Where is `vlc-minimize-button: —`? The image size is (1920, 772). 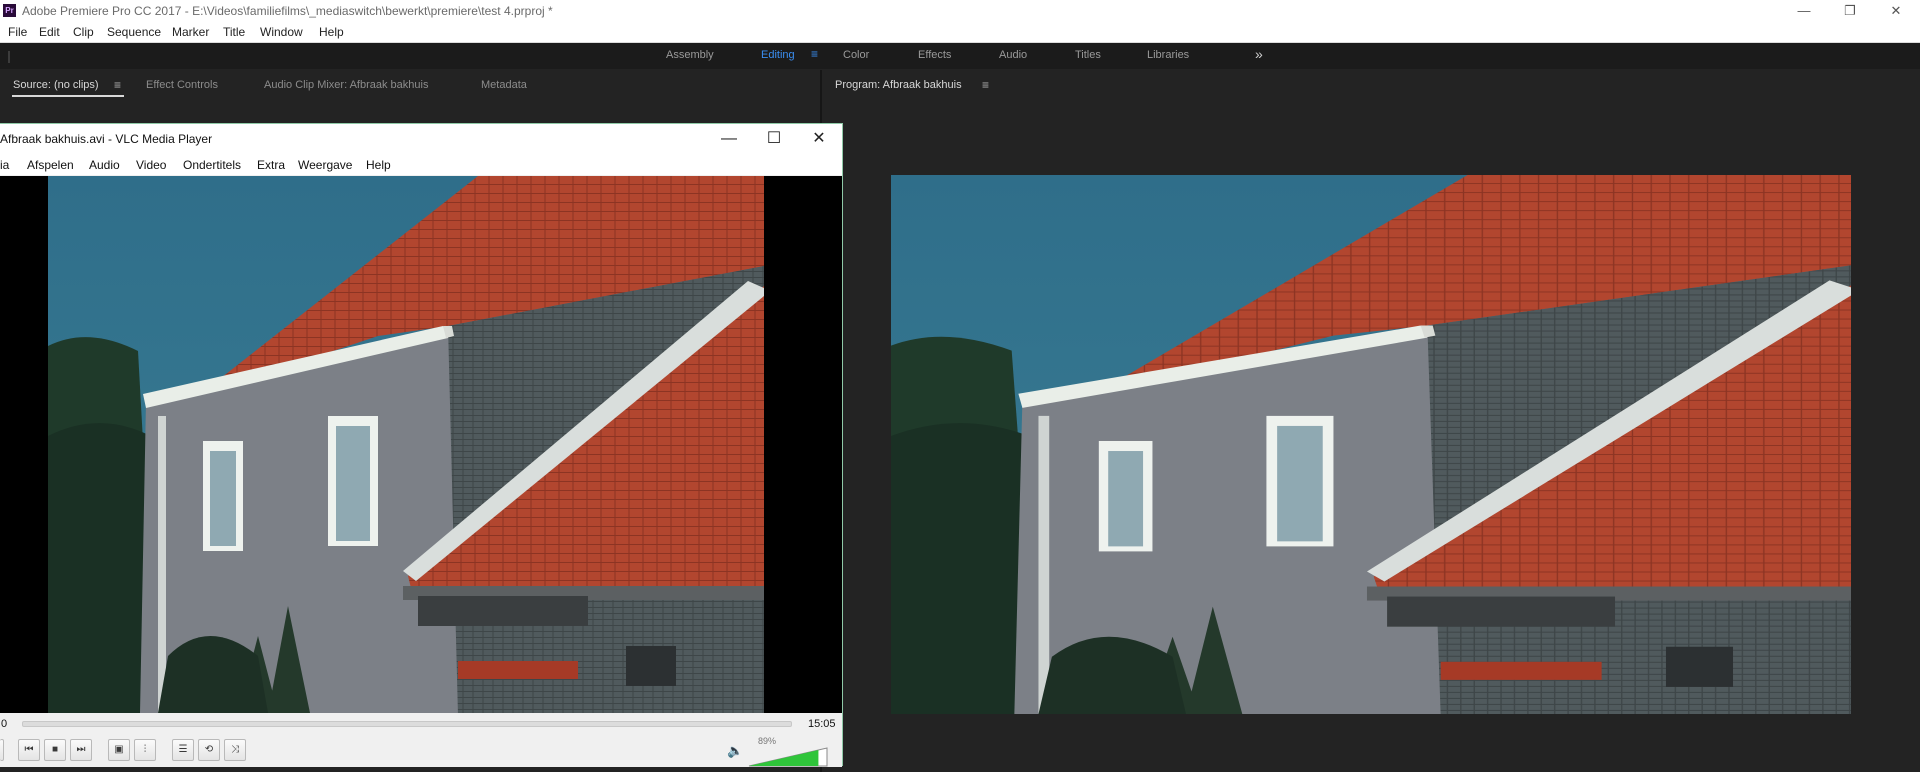
vlc-minimize-button: — is located at coordinates (729, 139).